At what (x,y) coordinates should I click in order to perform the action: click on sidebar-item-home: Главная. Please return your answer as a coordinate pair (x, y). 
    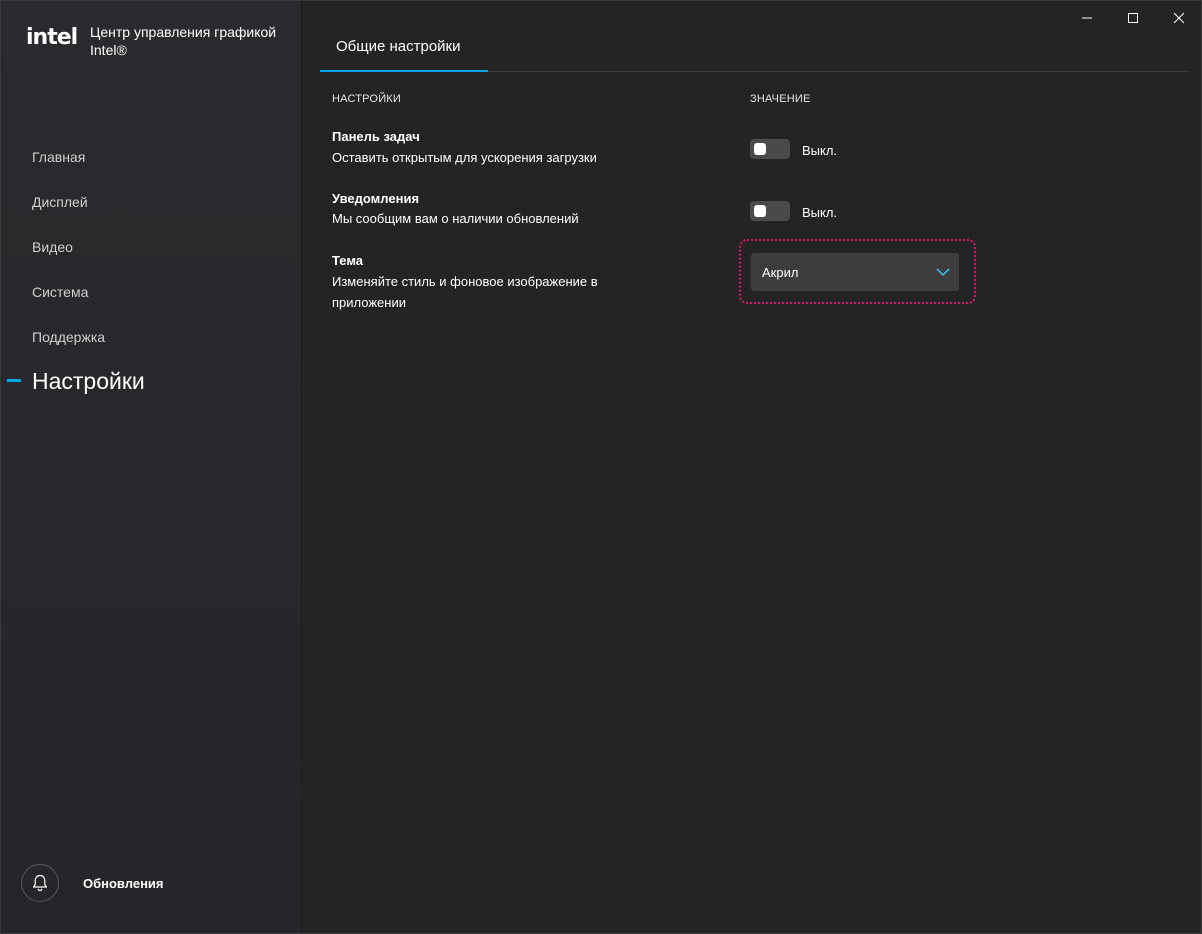
    Looking at the image, I should click on (58, 157).